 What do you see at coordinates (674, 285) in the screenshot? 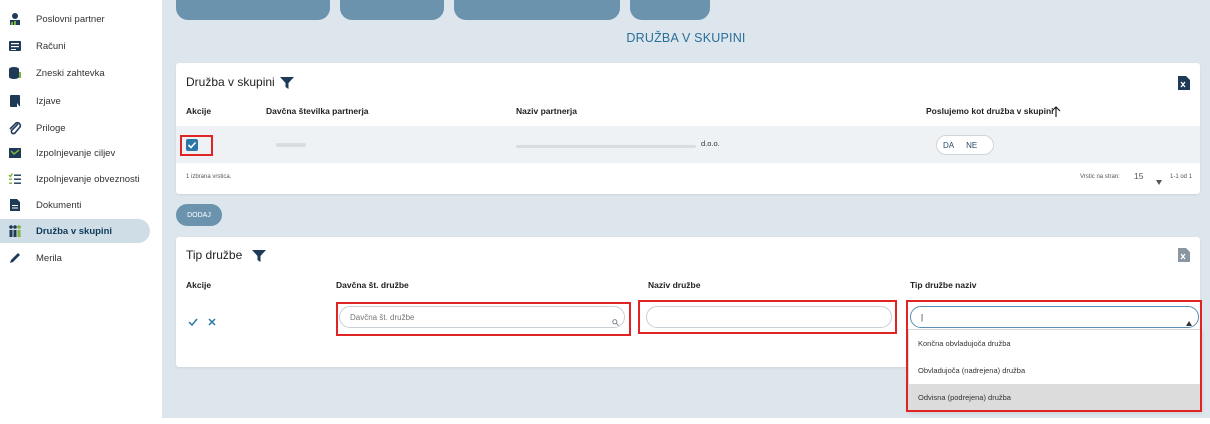
I see `column-header-company-name: Naziv družbe` at bounding box center [674, 285].